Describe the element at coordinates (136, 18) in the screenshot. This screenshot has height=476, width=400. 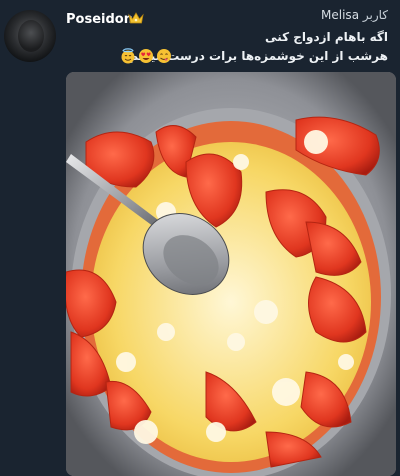
I see `crown-icon` at that location.